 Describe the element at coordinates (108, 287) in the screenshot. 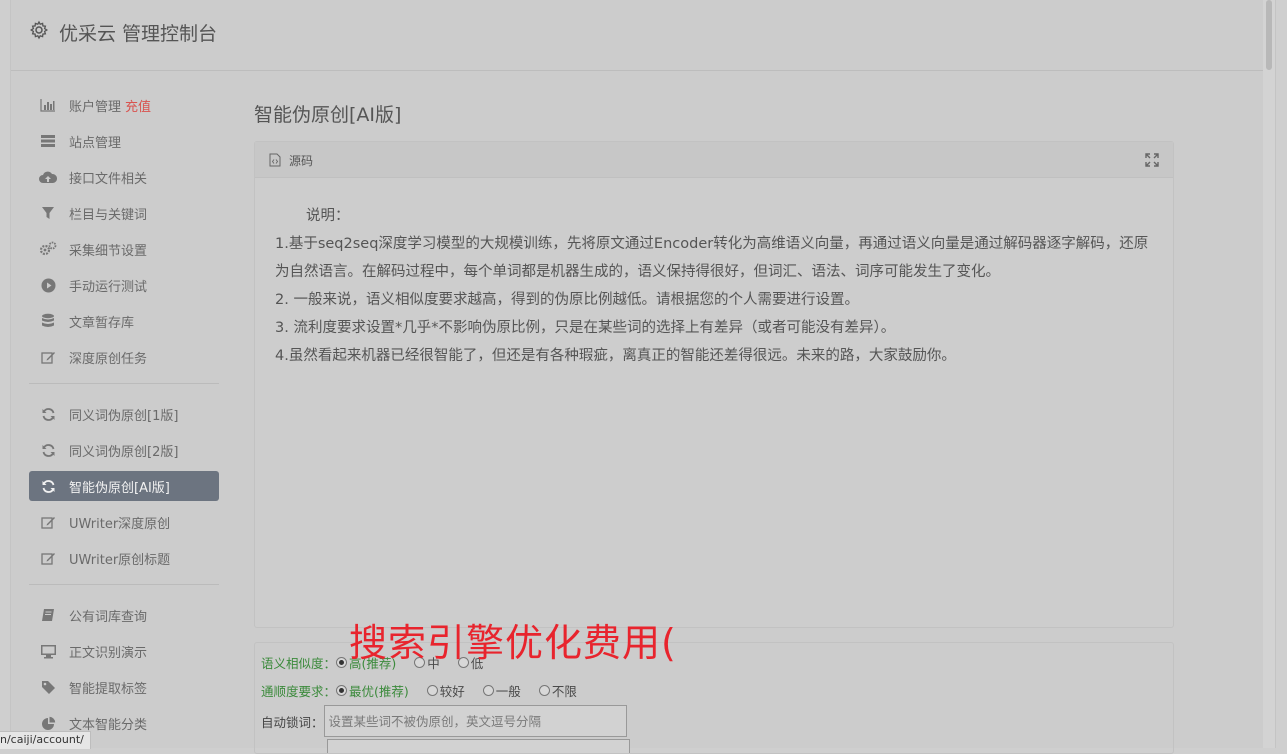

I see `sidebar-item-label: 手动运行测试` at that location.